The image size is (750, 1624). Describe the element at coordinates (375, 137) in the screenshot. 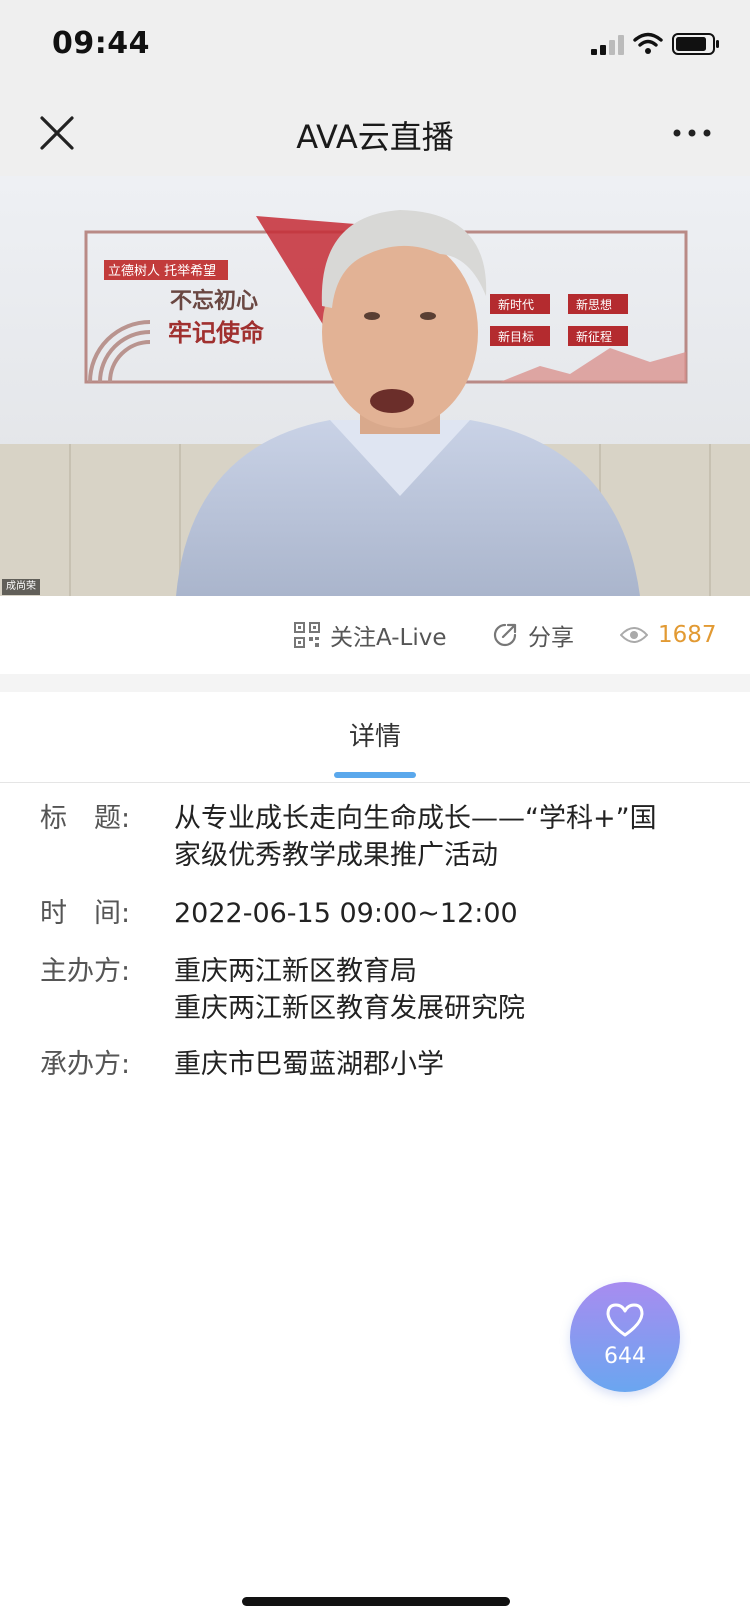

I see `page-title: AVA云直播` at that location.